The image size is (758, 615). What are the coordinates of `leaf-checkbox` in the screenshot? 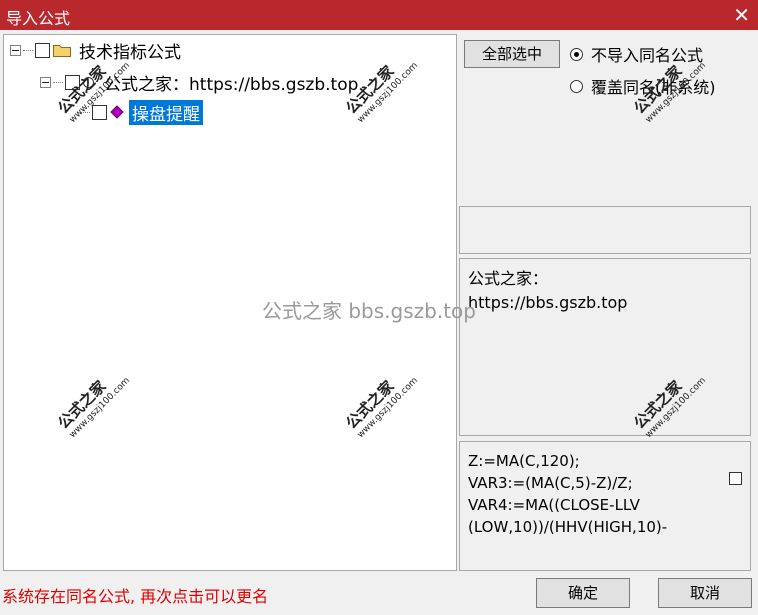 It's located at (99, 112).